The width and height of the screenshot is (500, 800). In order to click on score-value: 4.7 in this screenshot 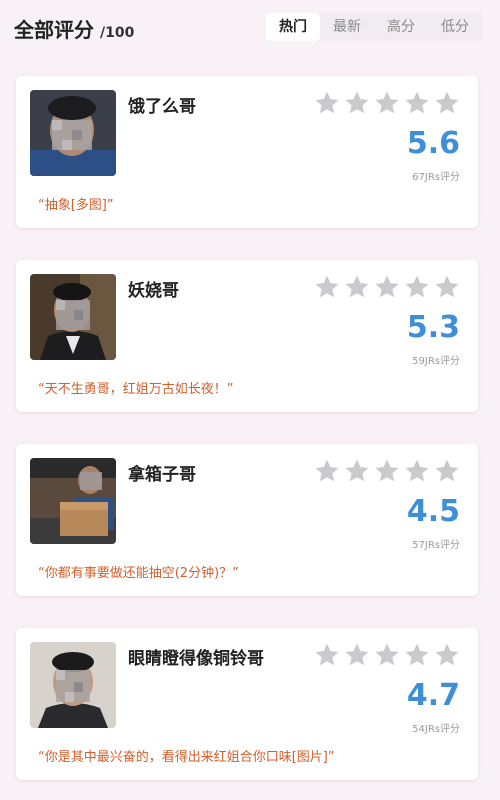, I will do `click(433, 695)`.